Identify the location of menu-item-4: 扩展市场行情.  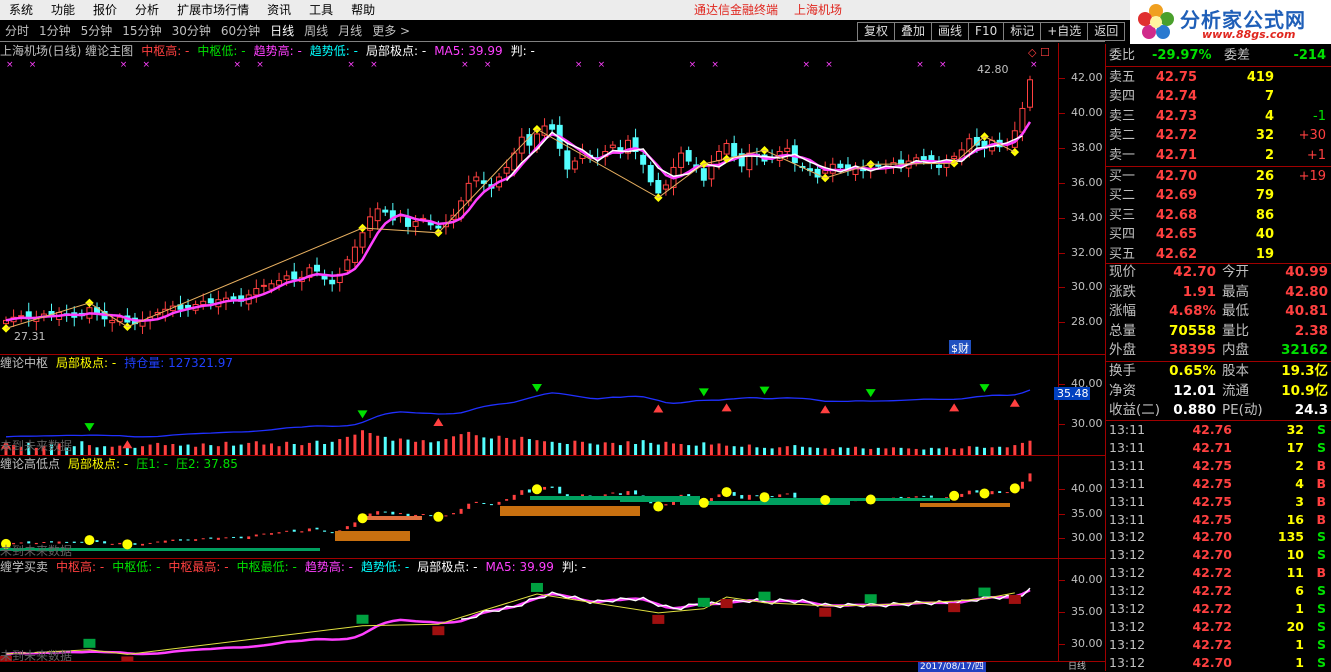
(213, 10).